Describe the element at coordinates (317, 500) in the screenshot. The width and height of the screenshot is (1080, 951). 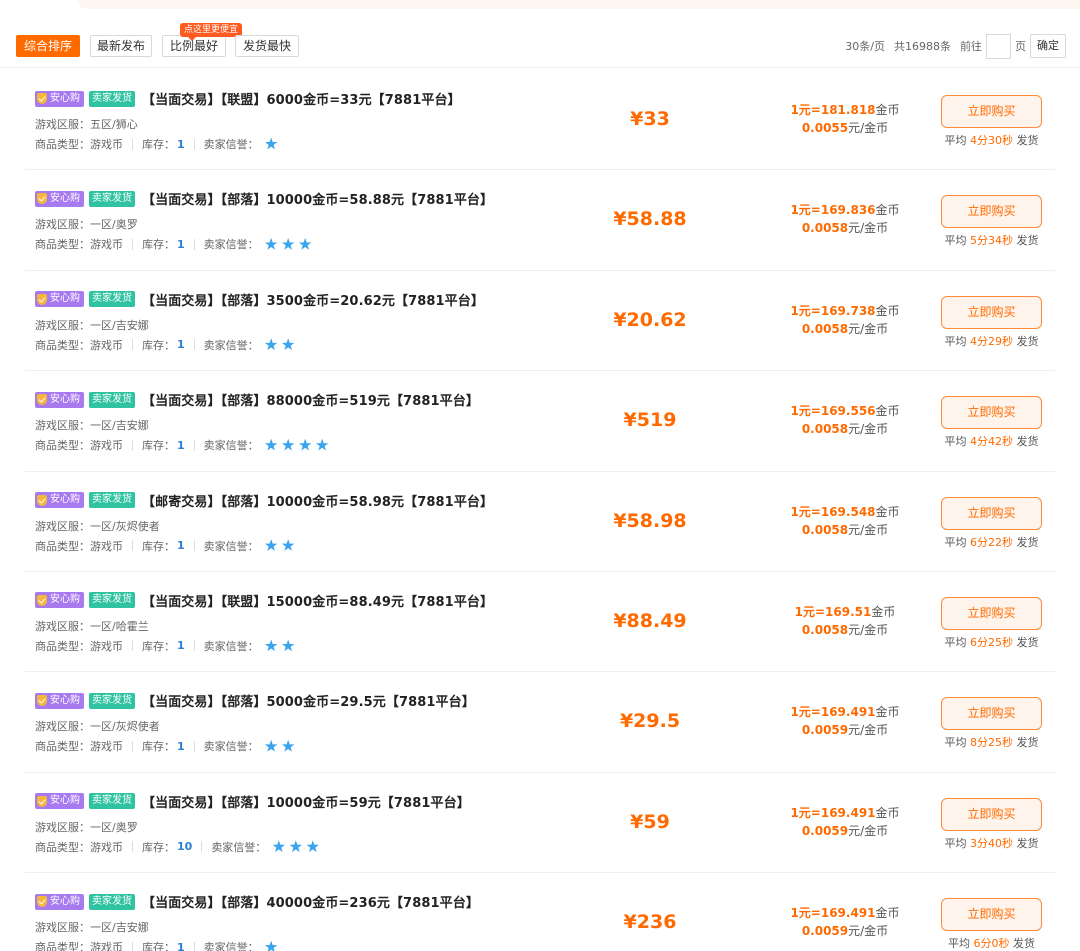
I see `product-title: 【邮寄交易】【部落】10000金币=58.98元【7881平台】` at that location.